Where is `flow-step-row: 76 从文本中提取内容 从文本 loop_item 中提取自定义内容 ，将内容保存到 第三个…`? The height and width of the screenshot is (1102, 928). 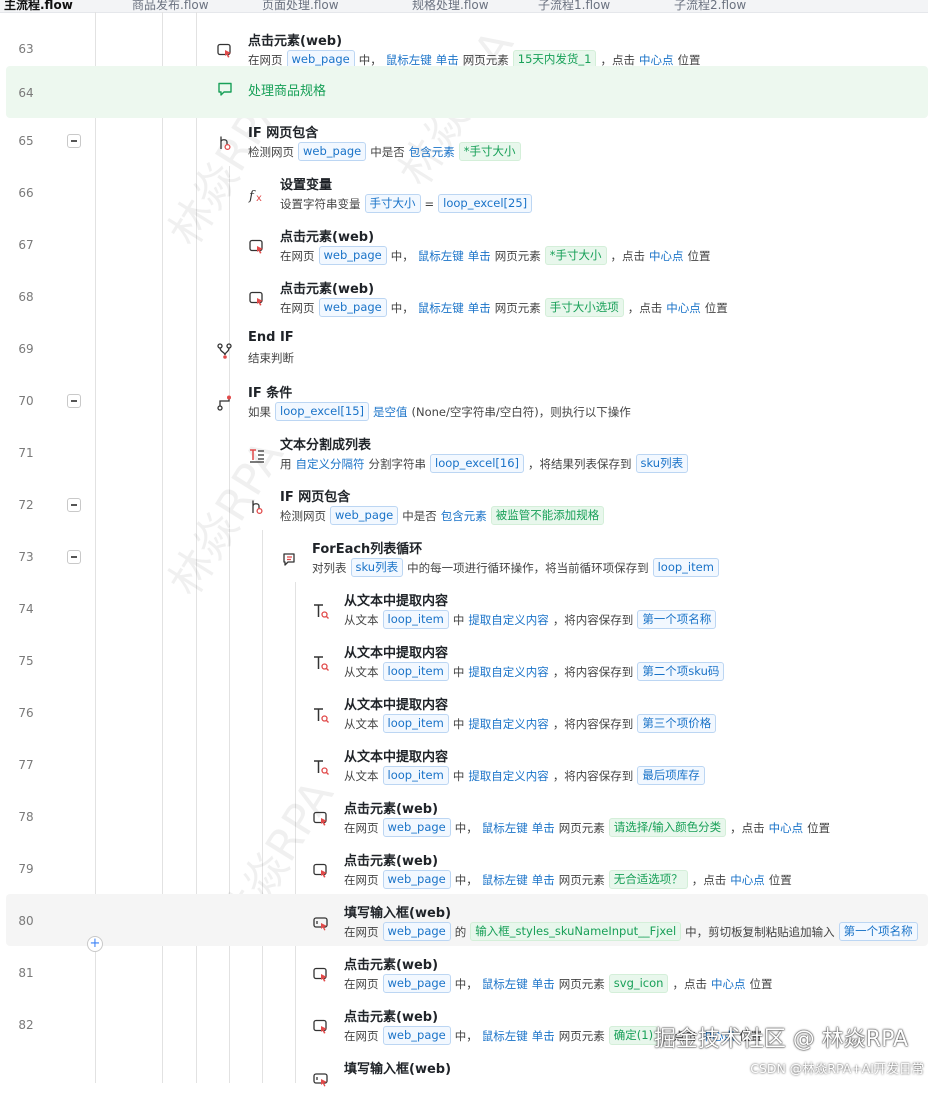
flow-step-row: 76 从文本中提取内容 从文本 loop_item 中提取自定义内容 ，将内容保存到 第三个… is located at coordinates (467, 712).